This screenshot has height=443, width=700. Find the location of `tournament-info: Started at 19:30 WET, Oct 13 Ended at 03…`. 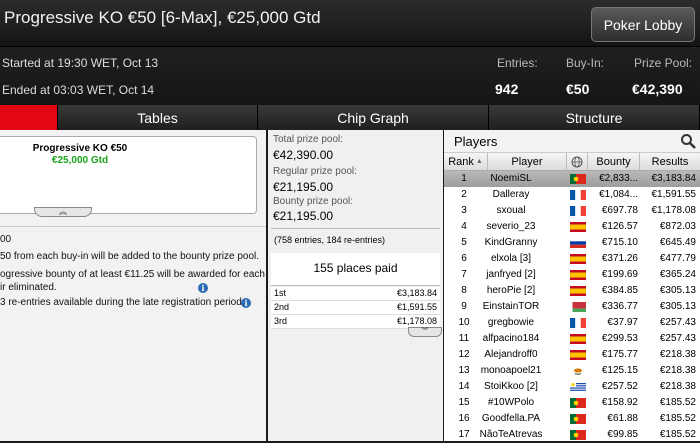

tournament-info: Started at 19:30 WET, Oct 13 Ended at 03… is located at coordinates (350, 76).